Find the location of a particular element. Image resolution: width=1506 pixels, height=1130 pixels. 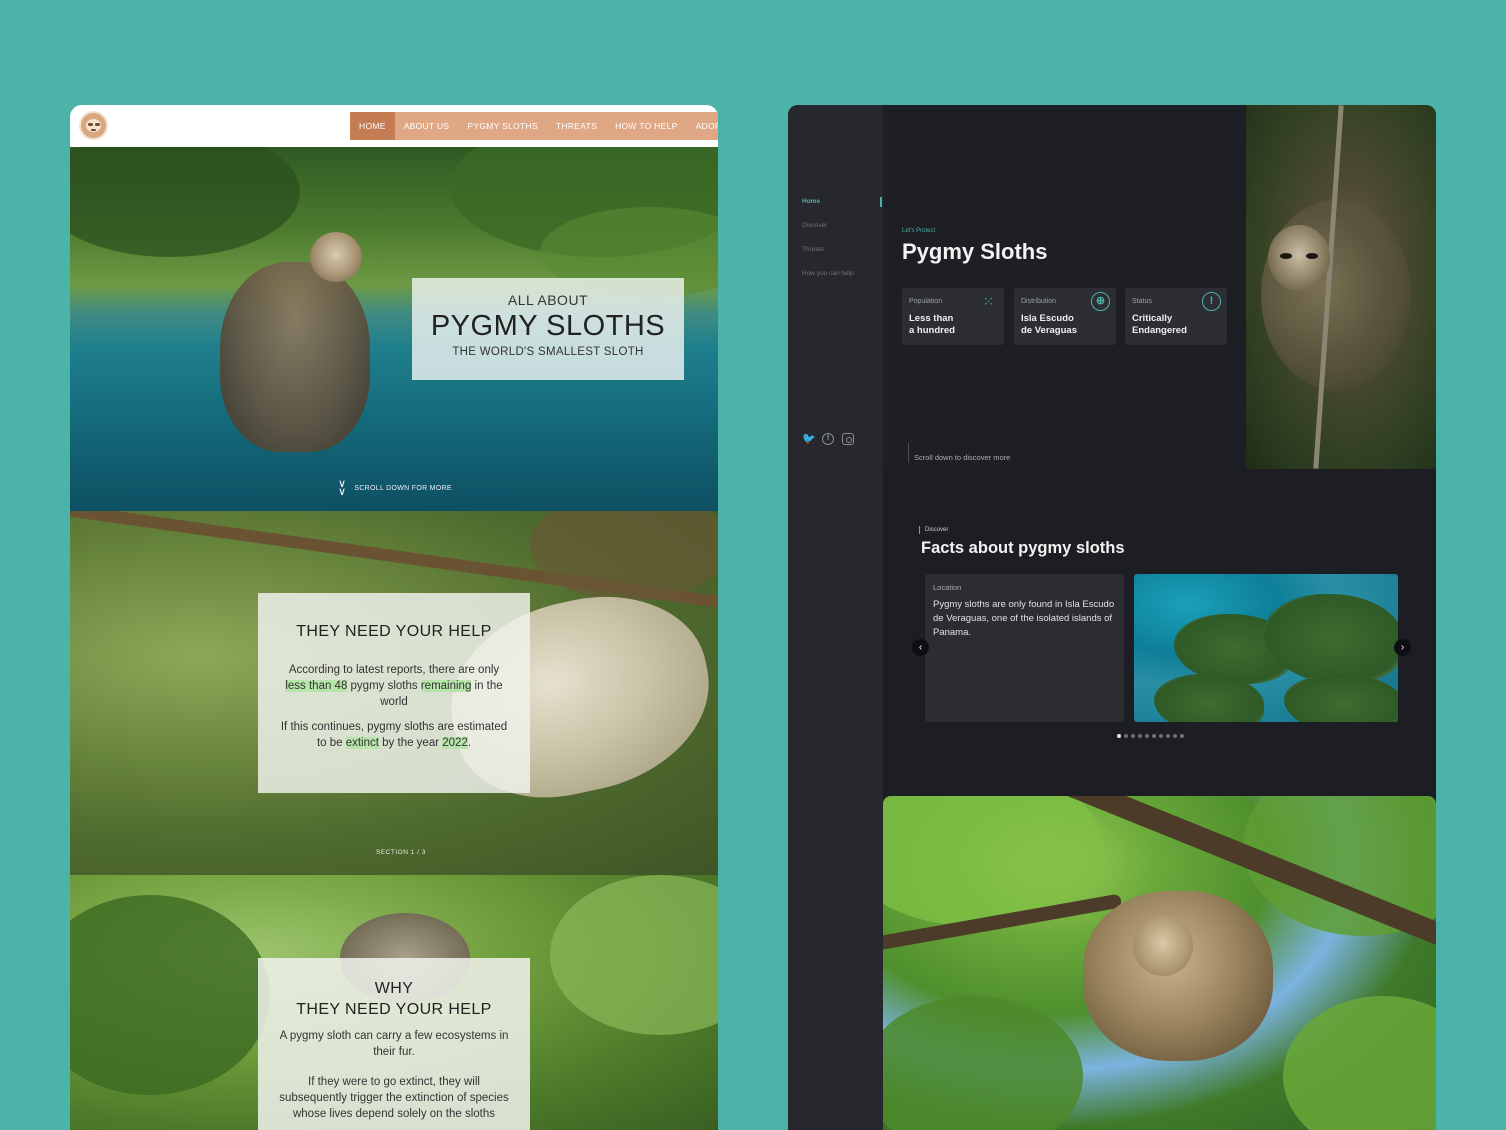

sloth-face is located at coordinates (1299, 258).